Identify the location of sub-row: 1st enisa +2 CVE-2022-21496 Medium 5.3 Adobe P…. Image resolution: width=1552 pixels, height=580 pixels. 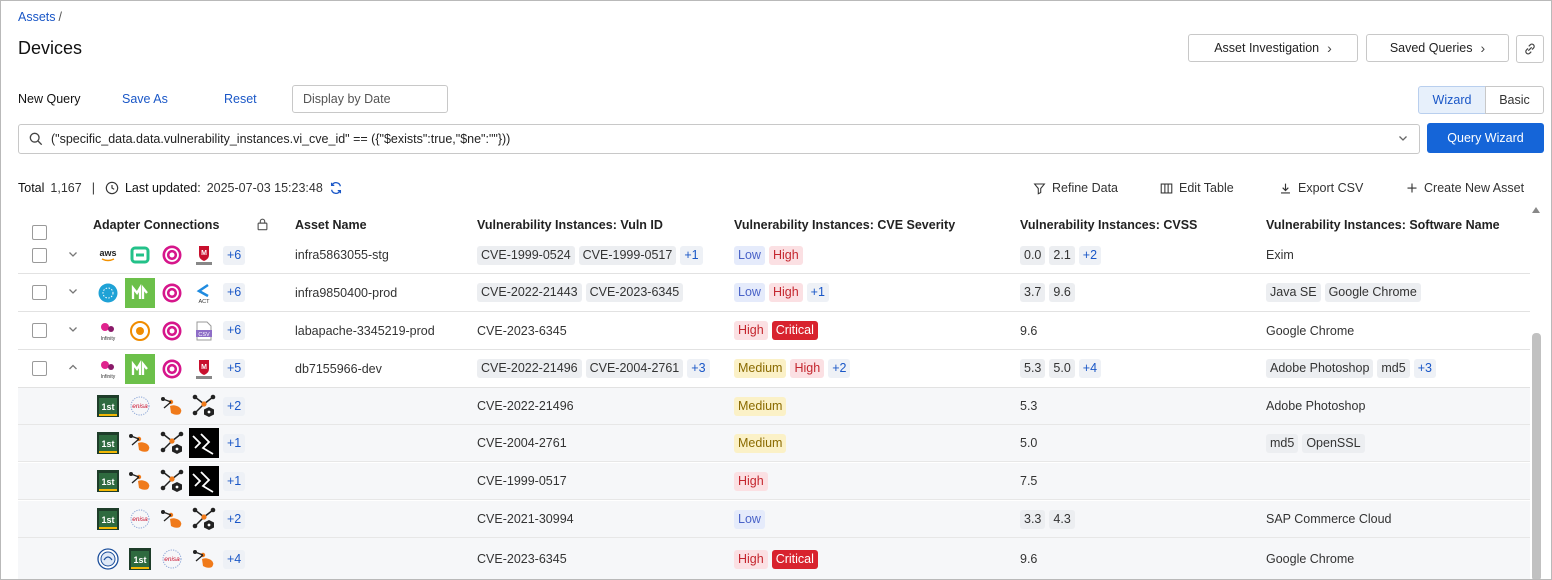
(774, 406).